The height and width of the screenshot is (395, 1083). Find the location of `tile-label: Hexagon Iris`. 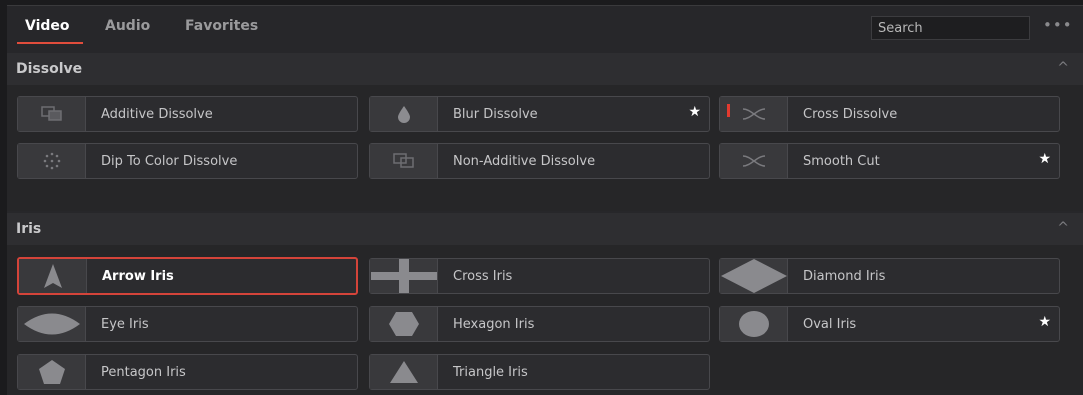

tile-label: Hexagon Iris is located at coordinates (494, 324).